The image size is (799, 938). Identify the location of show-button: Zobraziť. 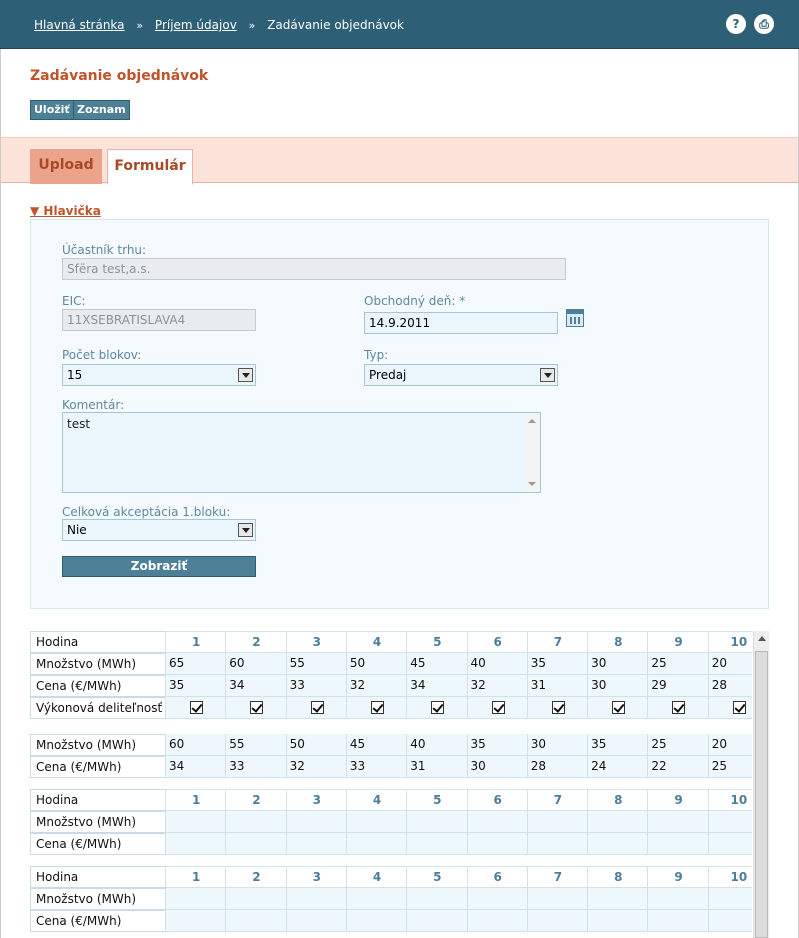
(159, 566).